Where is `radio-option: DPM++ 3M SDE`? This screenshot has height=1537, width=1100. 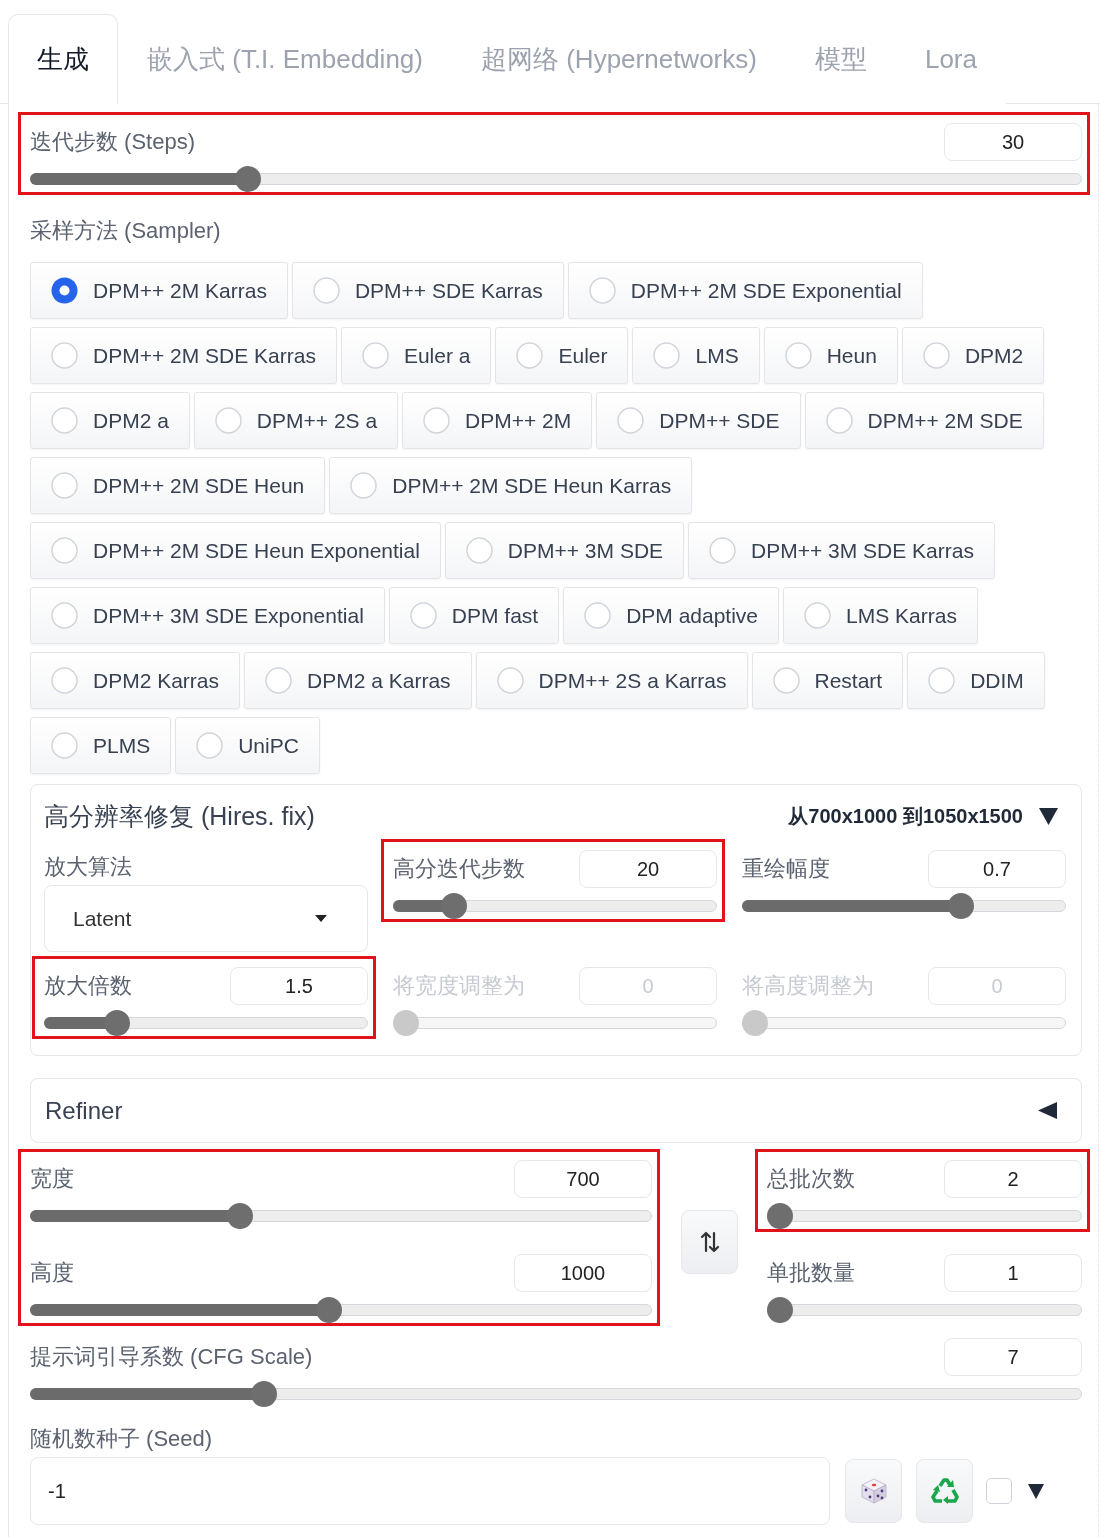 radio-option: DPM++ 3M SDE is located at coordinates (564, 550).